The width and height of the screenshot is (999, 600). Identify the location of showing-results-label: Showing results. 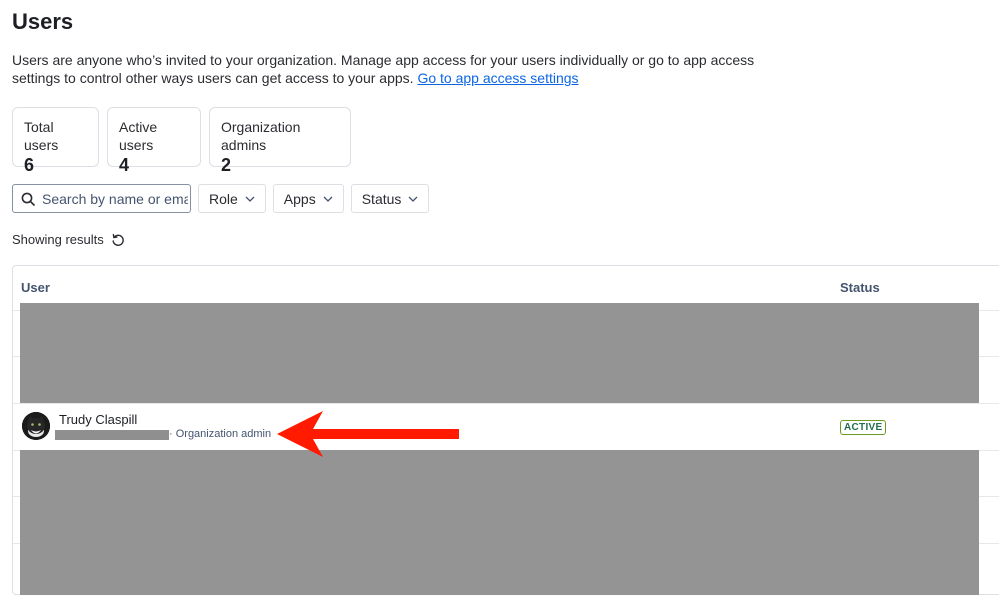
(58, 239).